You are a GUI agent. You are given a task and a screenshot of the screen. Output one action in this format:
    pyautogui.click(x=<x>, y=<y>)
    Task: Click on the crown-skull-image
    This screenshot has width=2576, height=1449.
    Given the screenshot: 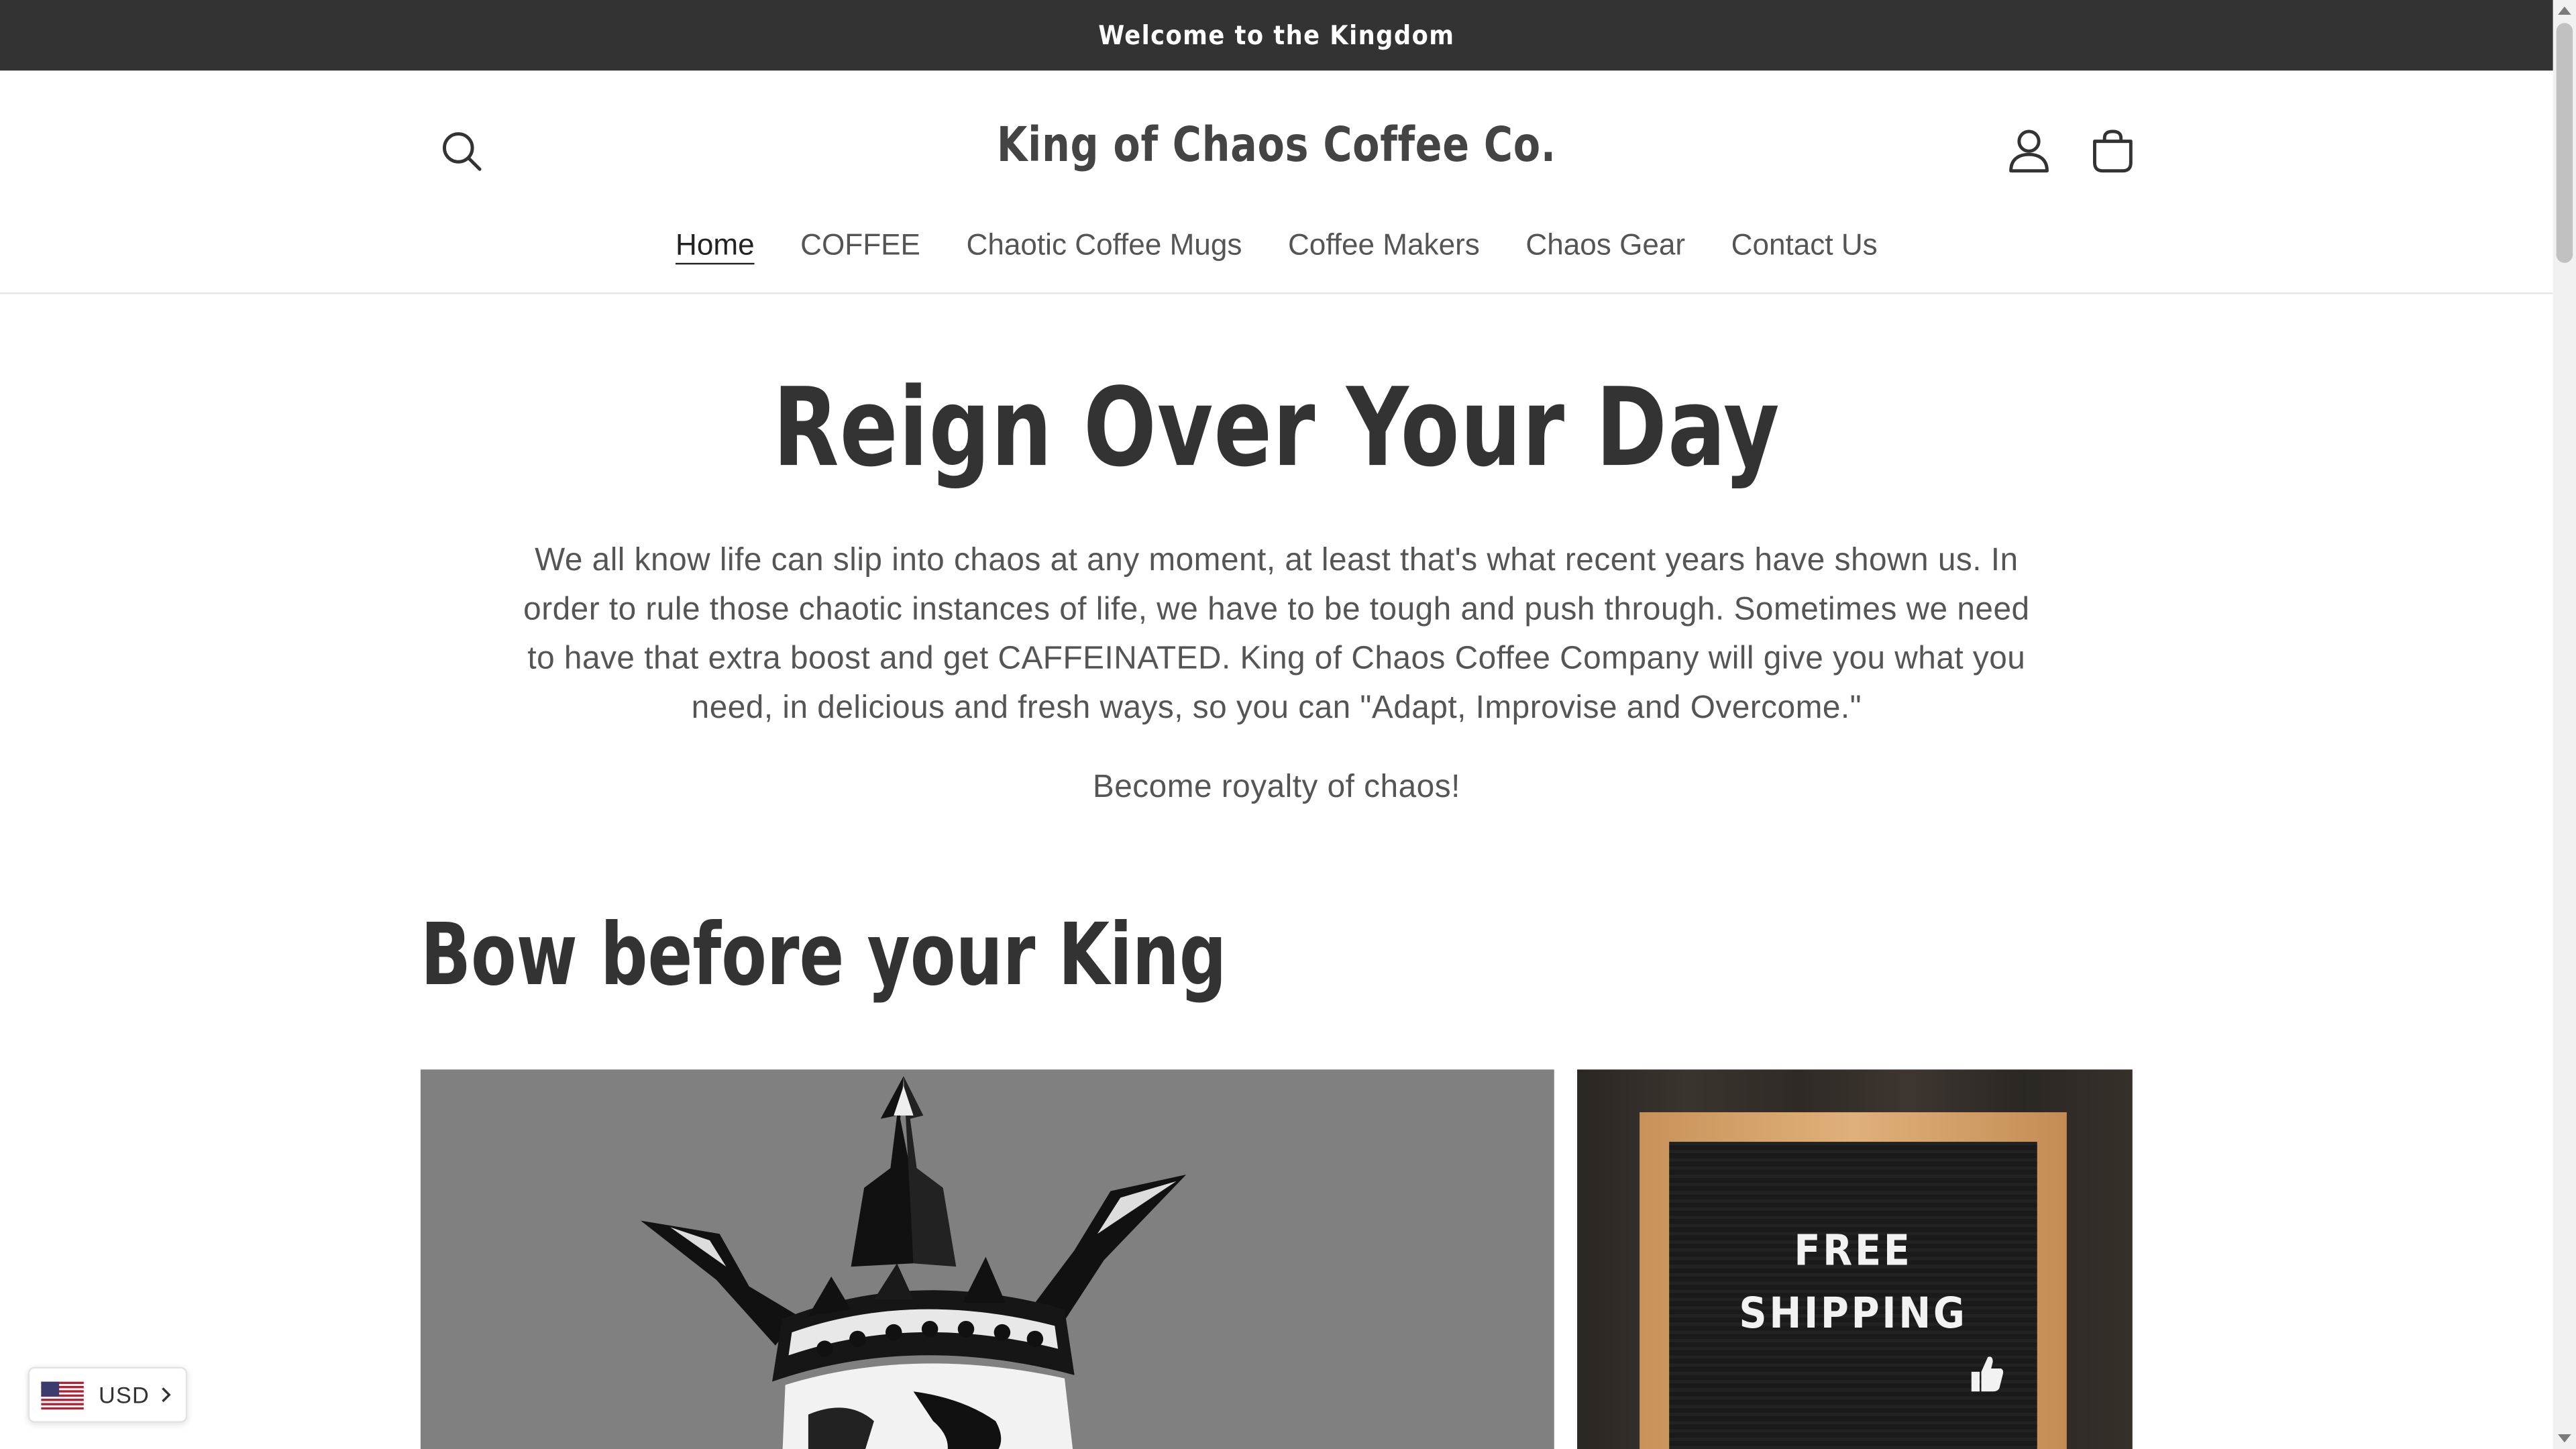 What is the action you would take?
    pyautogui.click(x=914, y=1262)
    